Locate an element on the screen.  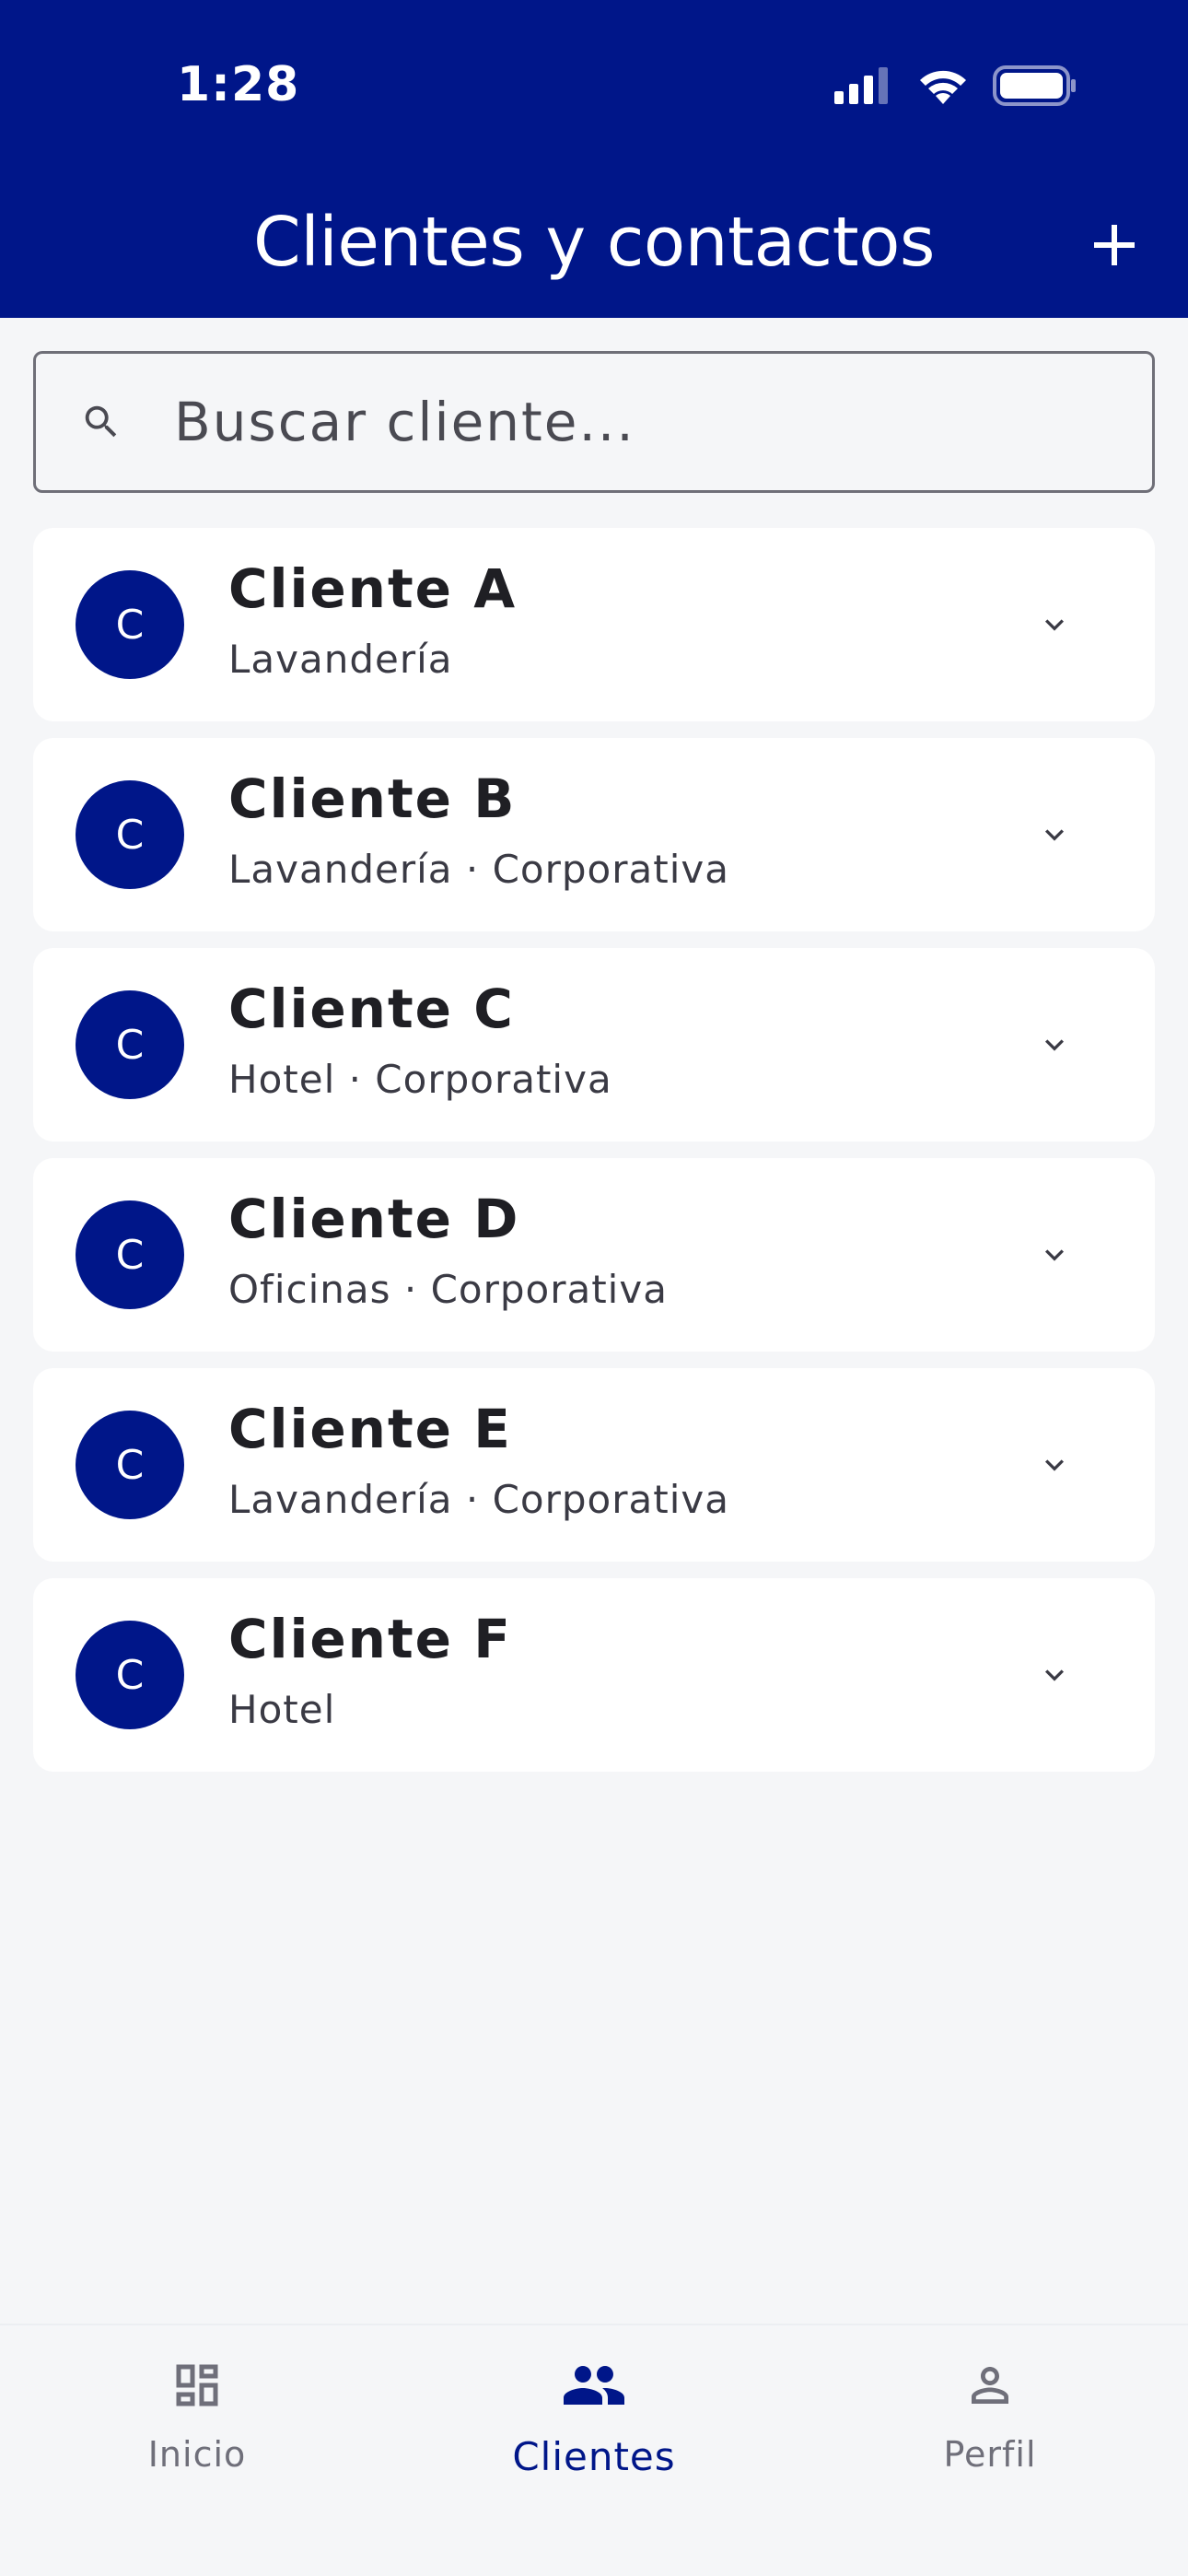
client-card: C Cliente C Hotel · Corporativa is located at coordinates (594, 1045).